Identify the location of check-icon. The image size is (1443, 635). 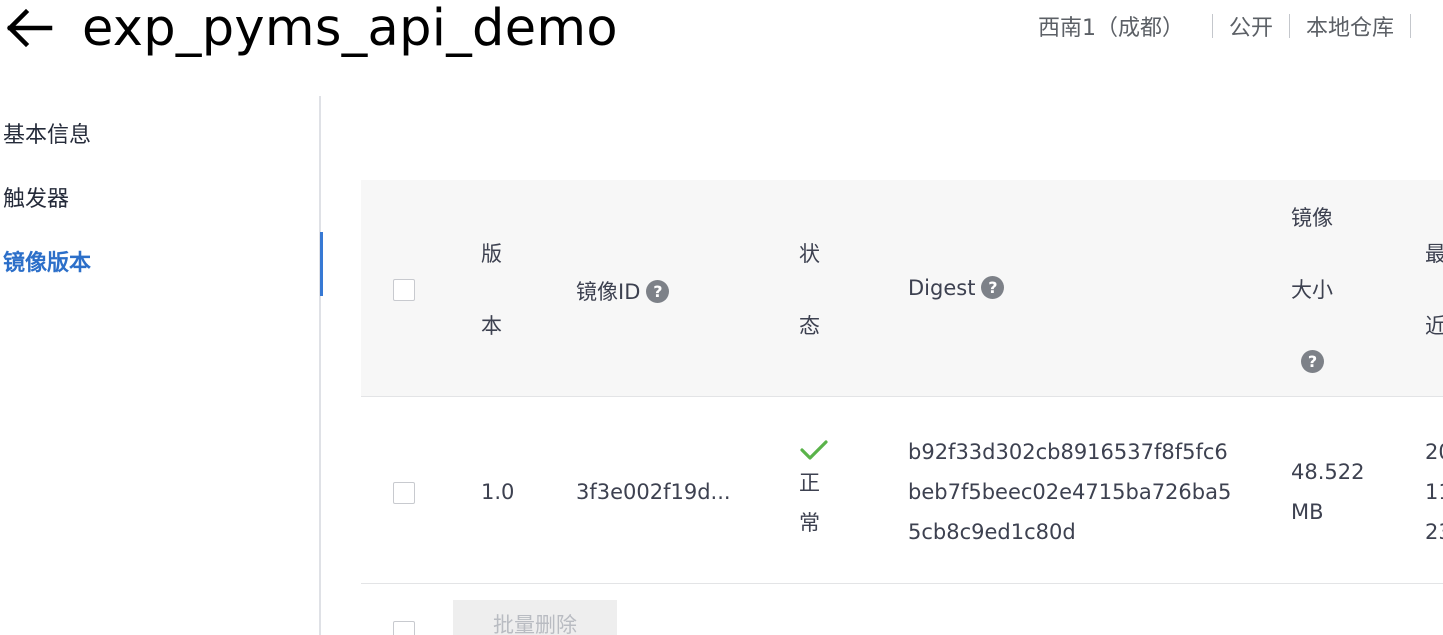
(814, 450).